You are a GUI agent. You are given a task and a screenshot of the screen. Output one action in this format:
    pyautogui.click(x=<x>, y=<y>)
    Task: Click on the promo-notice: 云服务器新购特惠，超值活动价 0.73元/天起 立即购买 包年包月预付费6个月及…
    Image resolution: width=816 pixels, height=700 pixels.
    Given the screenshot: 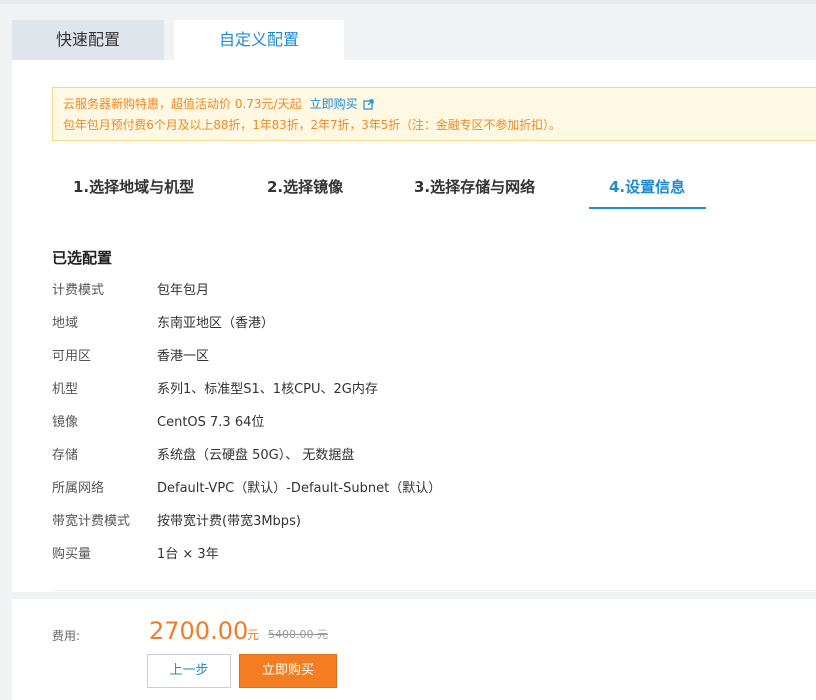 What is the action you would take?
    pyautogui.click(x=434, y=114)
    